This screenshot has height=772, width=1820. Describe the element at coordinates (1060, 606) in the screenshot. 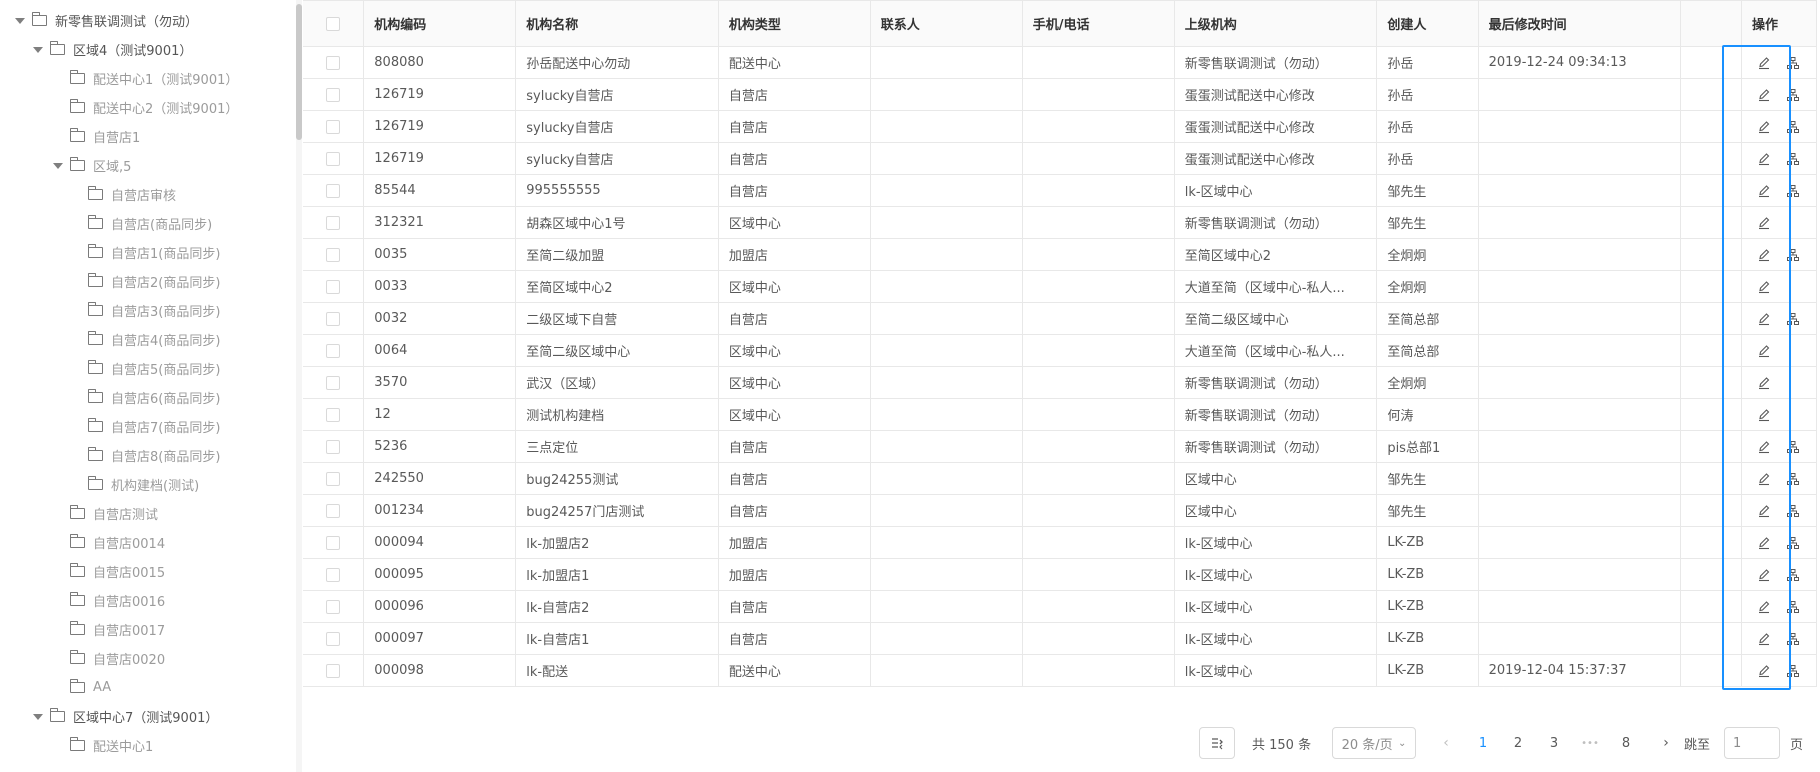

I see `table-row: 000096 lk-自营店2 自营店 lk-区域中心 LK-ZB` at that location.